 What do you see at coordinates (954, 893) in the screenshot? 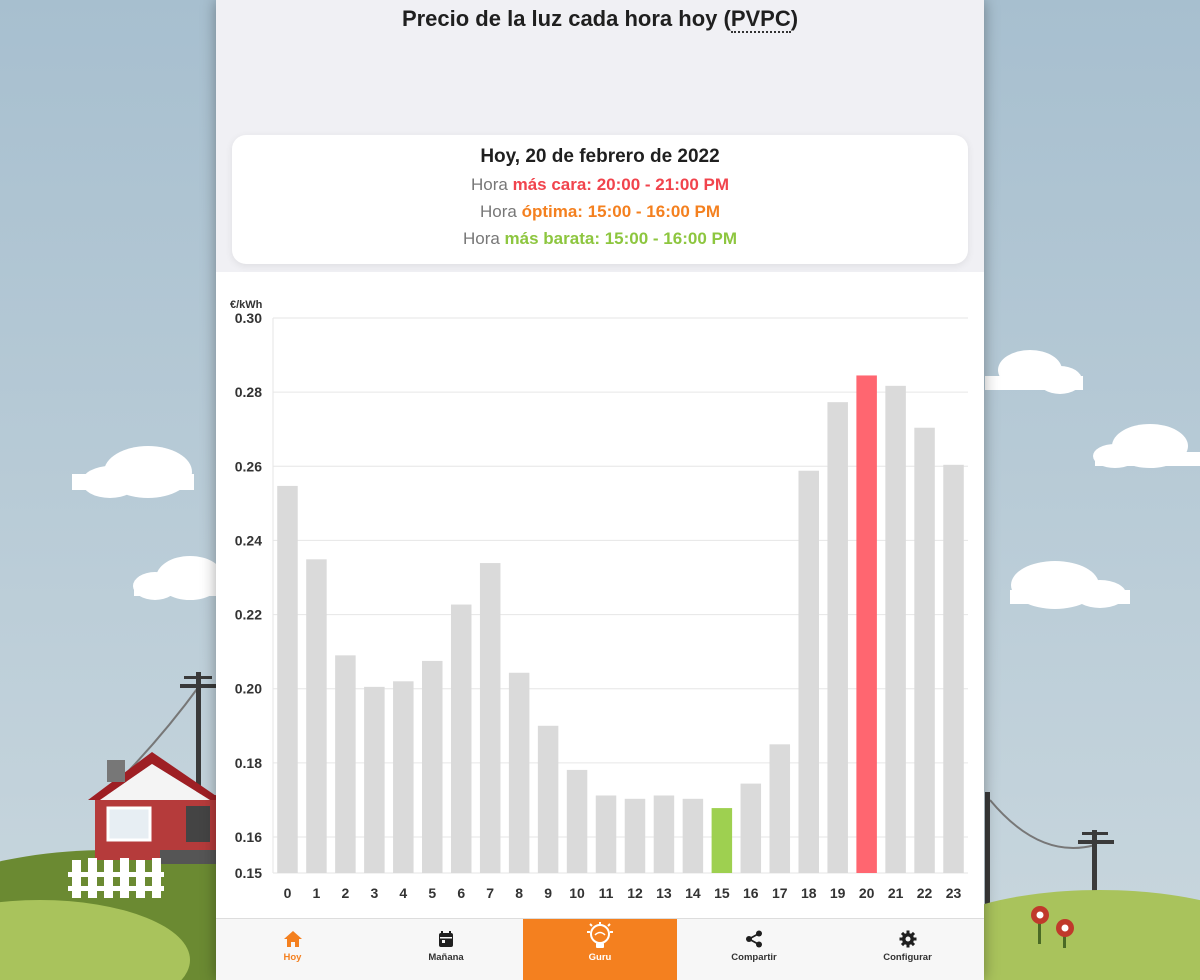
I see `x-tick-label: 23` at bounding box center [954, 893].